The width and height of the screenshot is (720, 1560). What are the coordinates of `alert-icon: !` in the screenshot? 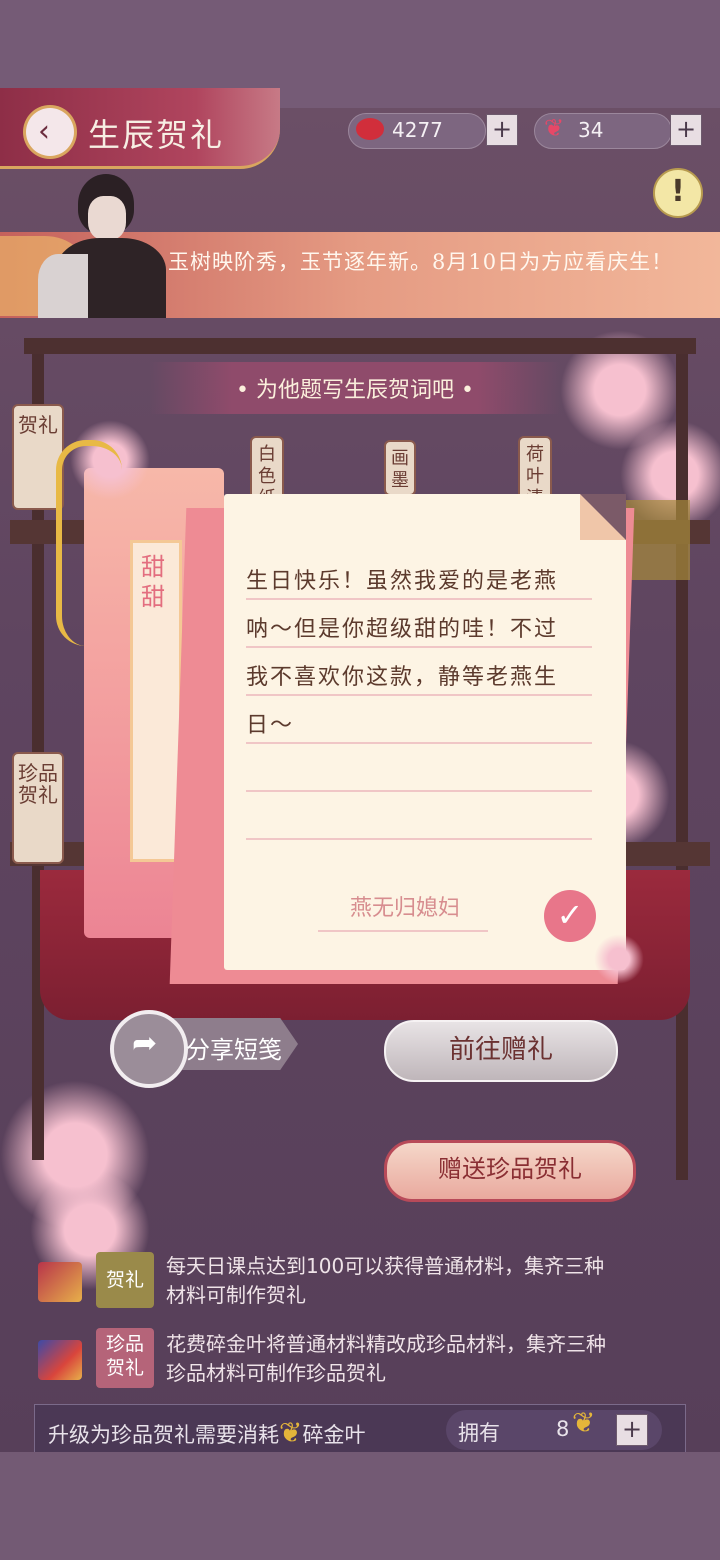 It's located at (678, 193).